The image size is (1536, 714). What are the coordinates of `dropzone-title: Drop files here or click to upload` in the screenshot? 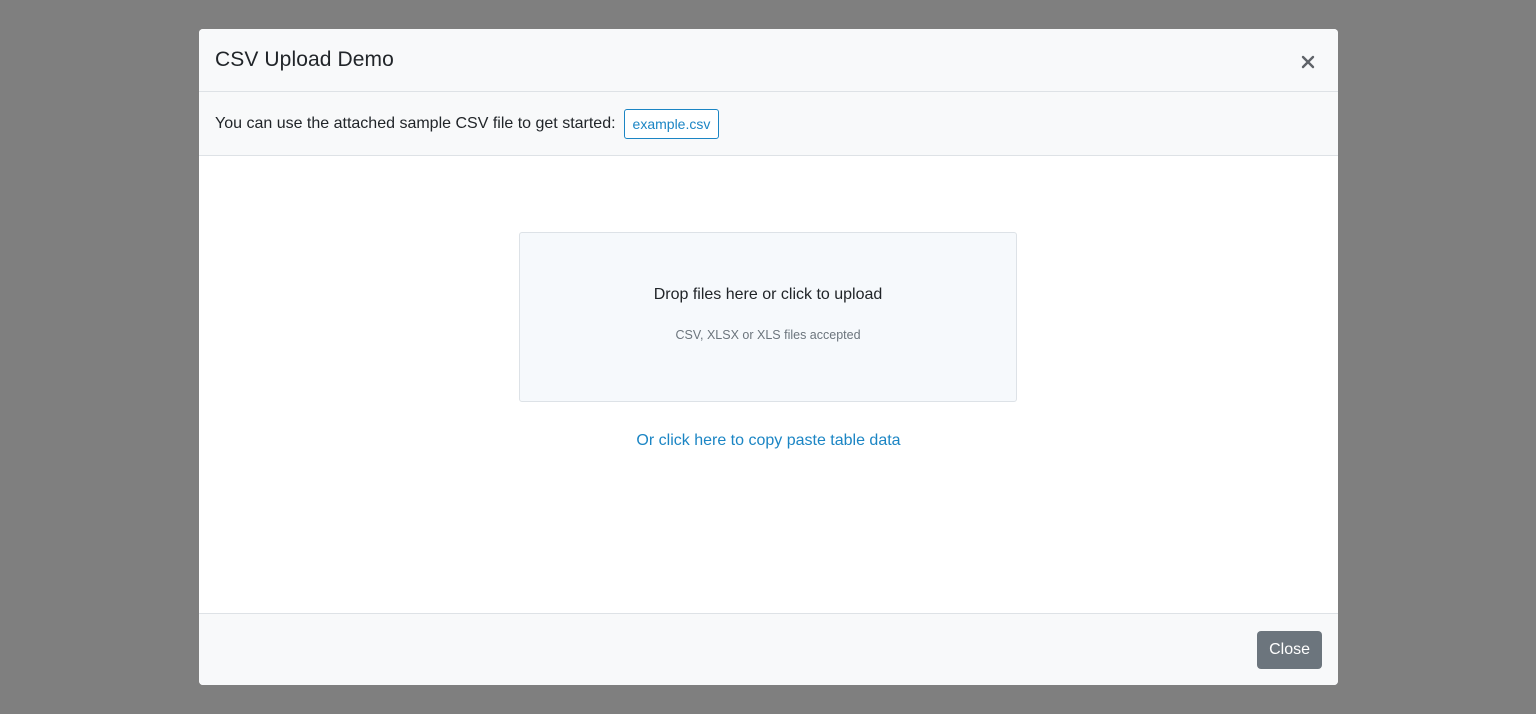 It's located at (768, 294).